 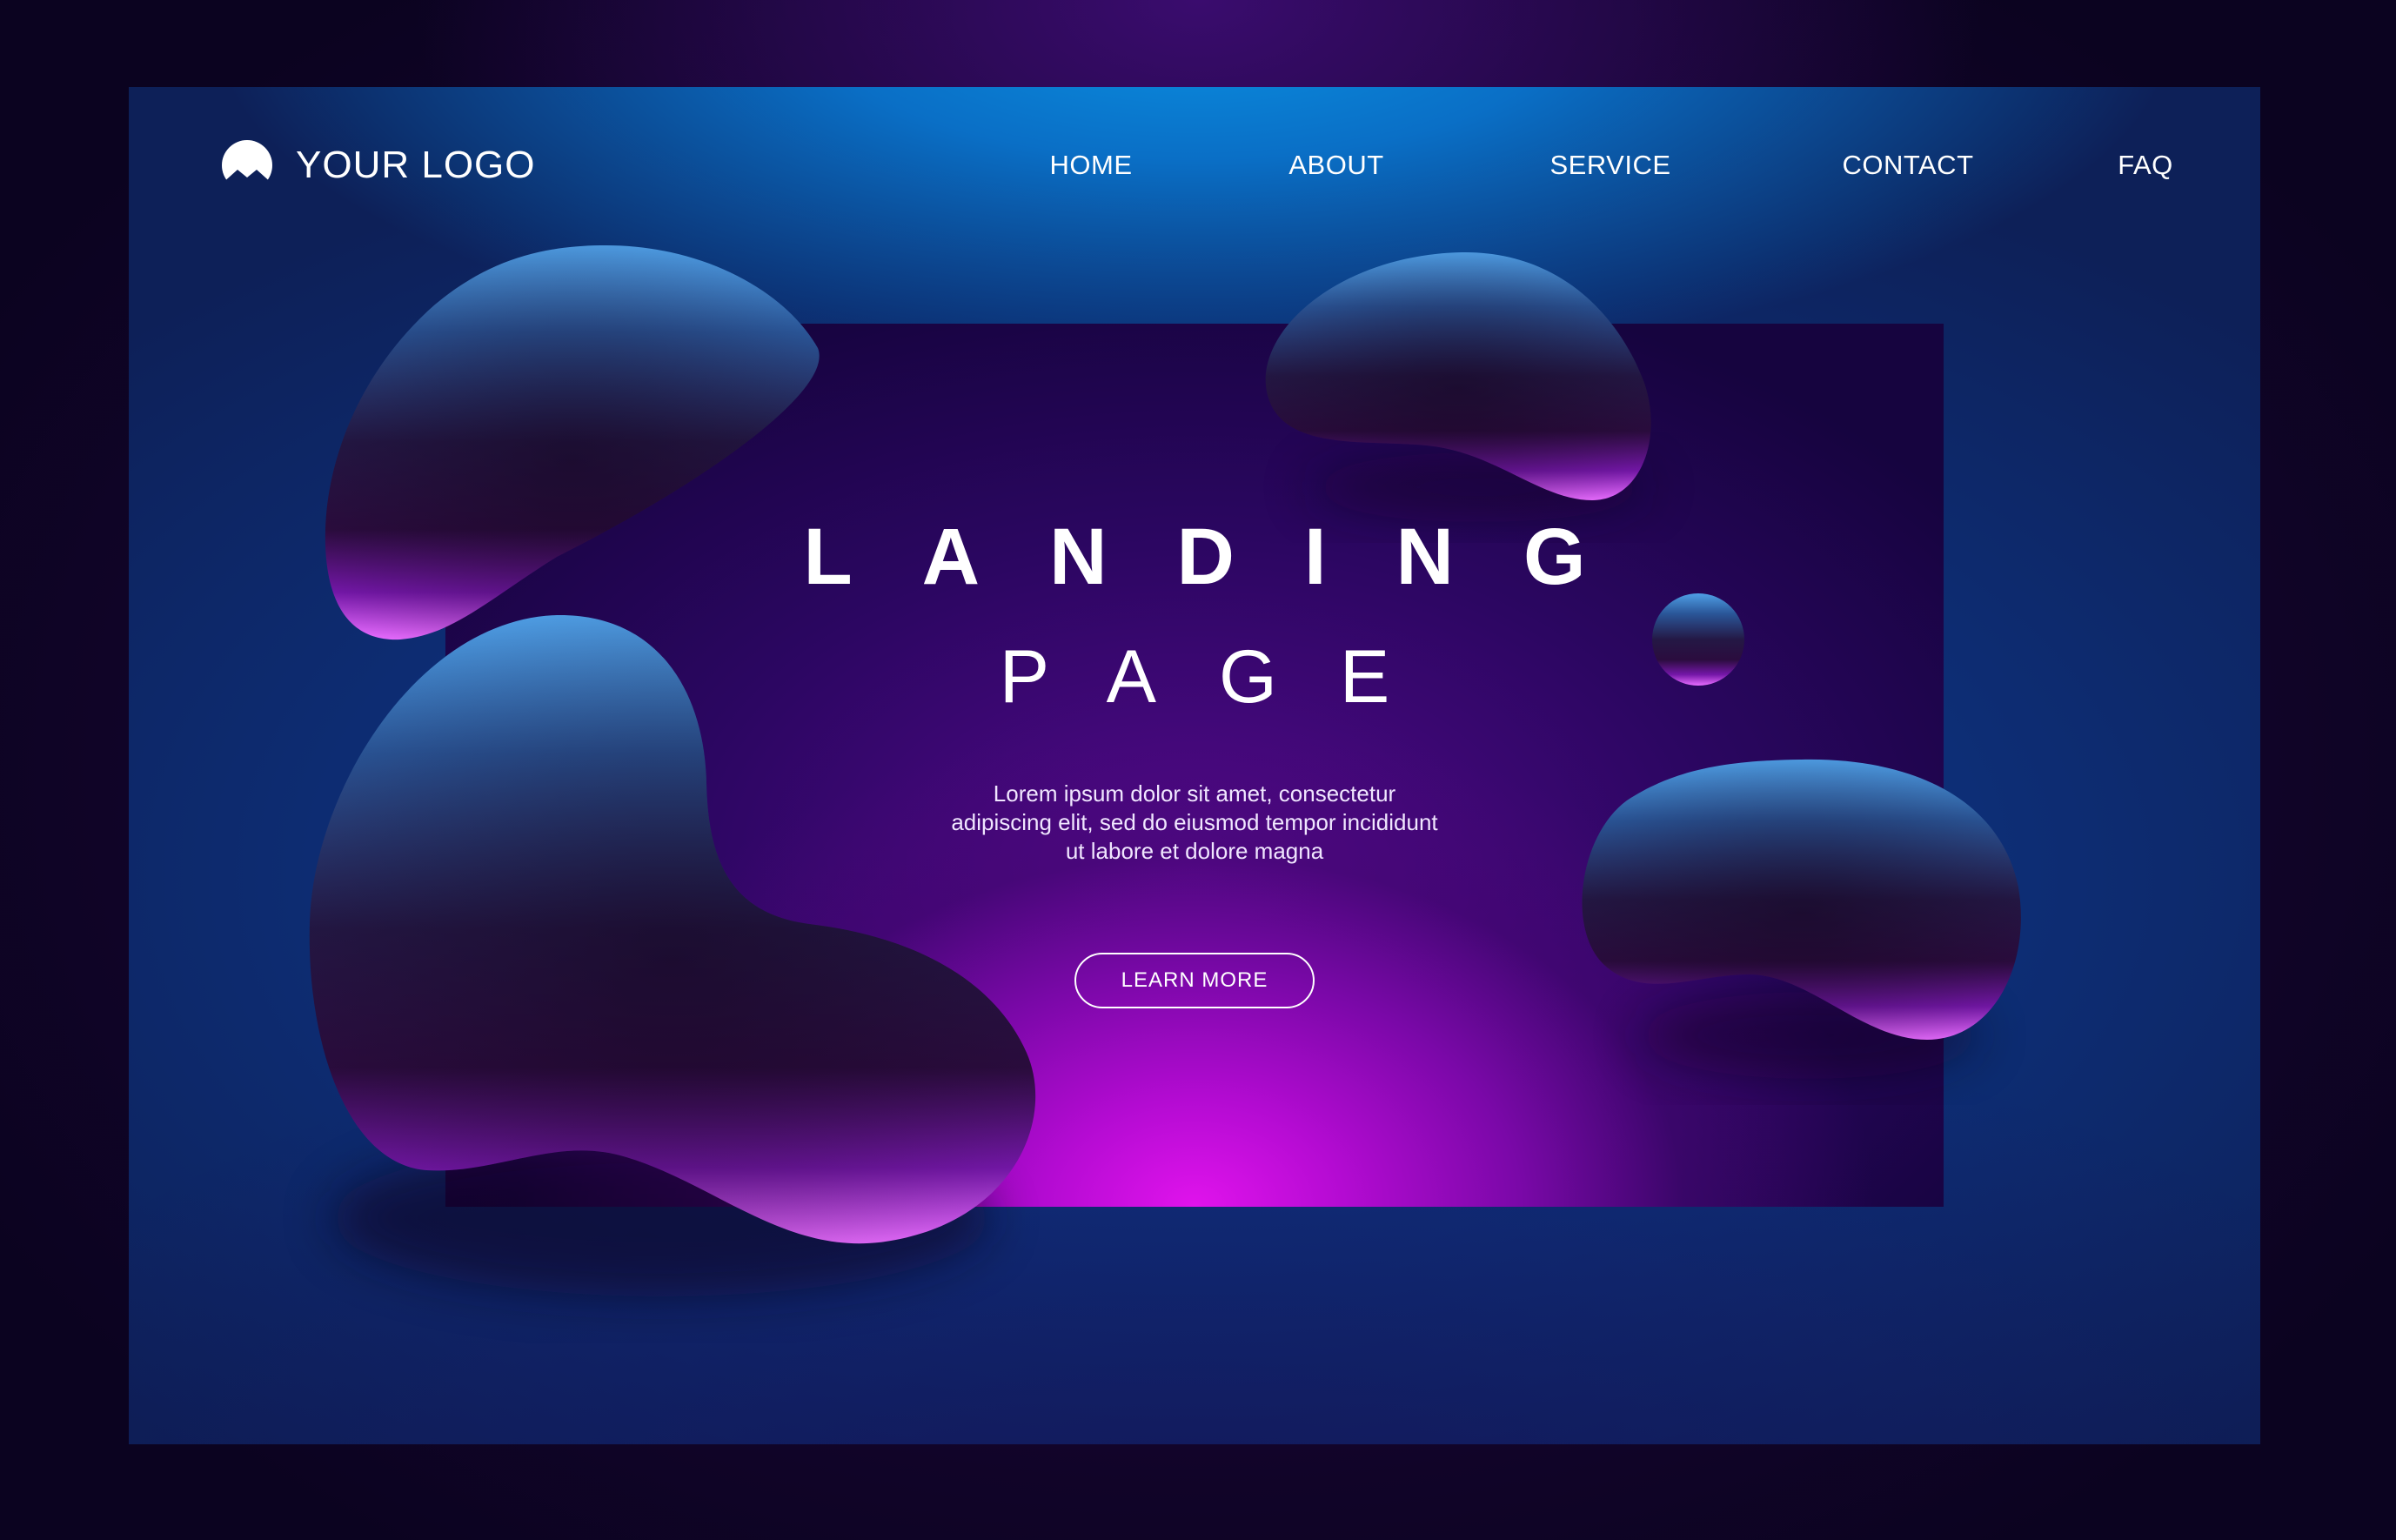 I want to click on hero-title-line1: LANDING, so click(x=1229, y=556).